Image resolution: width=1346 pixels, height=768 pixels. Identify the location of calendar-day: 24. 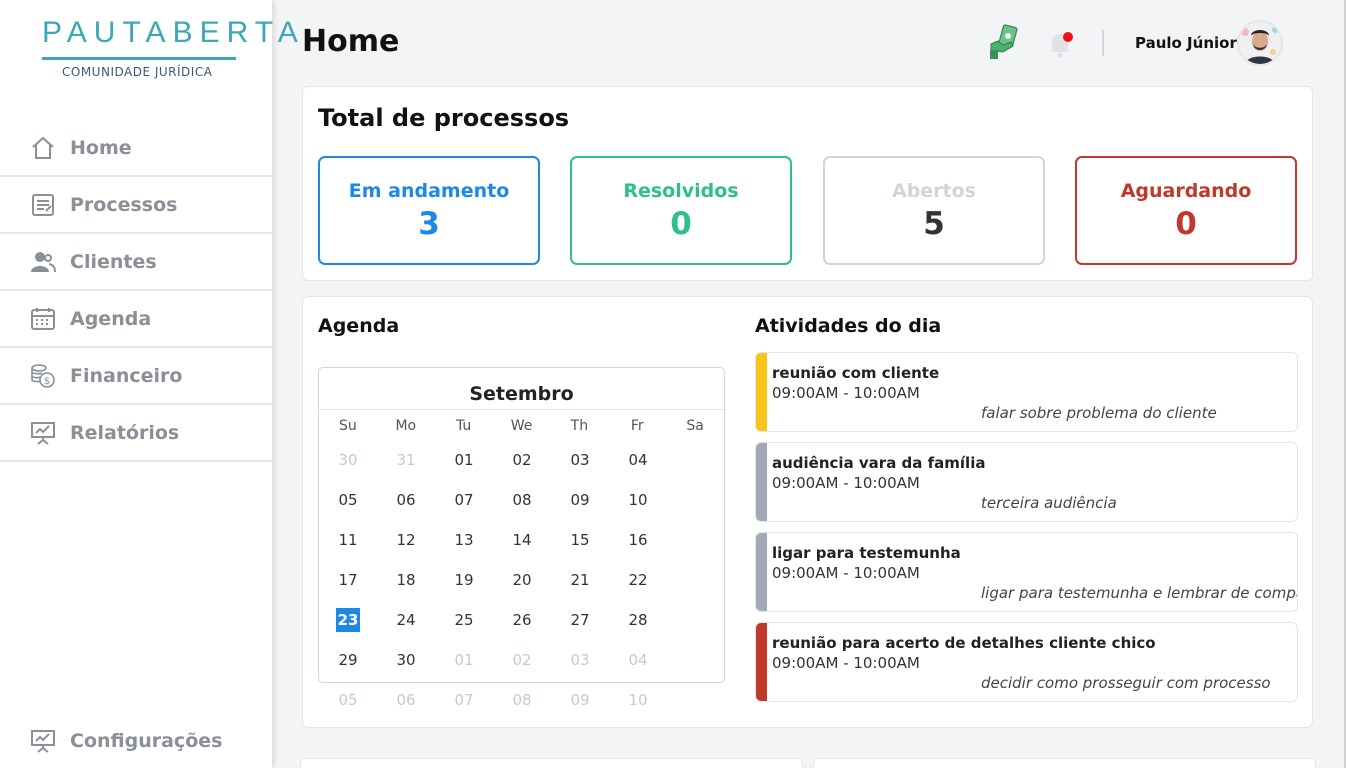
(406, 620).